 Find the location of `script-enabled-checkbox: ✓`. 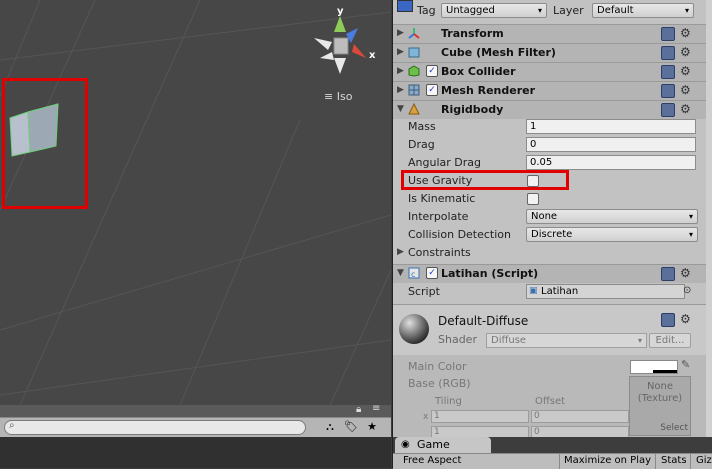

script-enabled-checkbox: ✓ is located at coordinates (432, 273).